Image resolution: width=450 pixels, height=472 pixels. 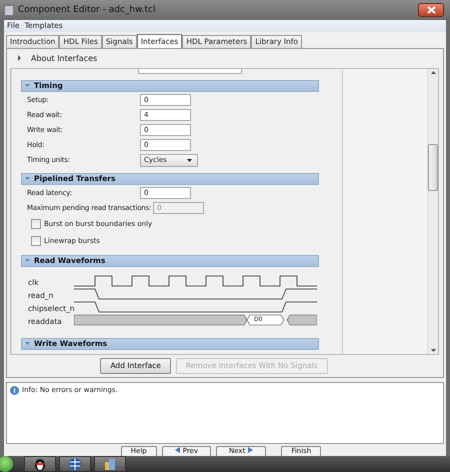 I want to click on scroll-thumb, so click(x=433, y=167).